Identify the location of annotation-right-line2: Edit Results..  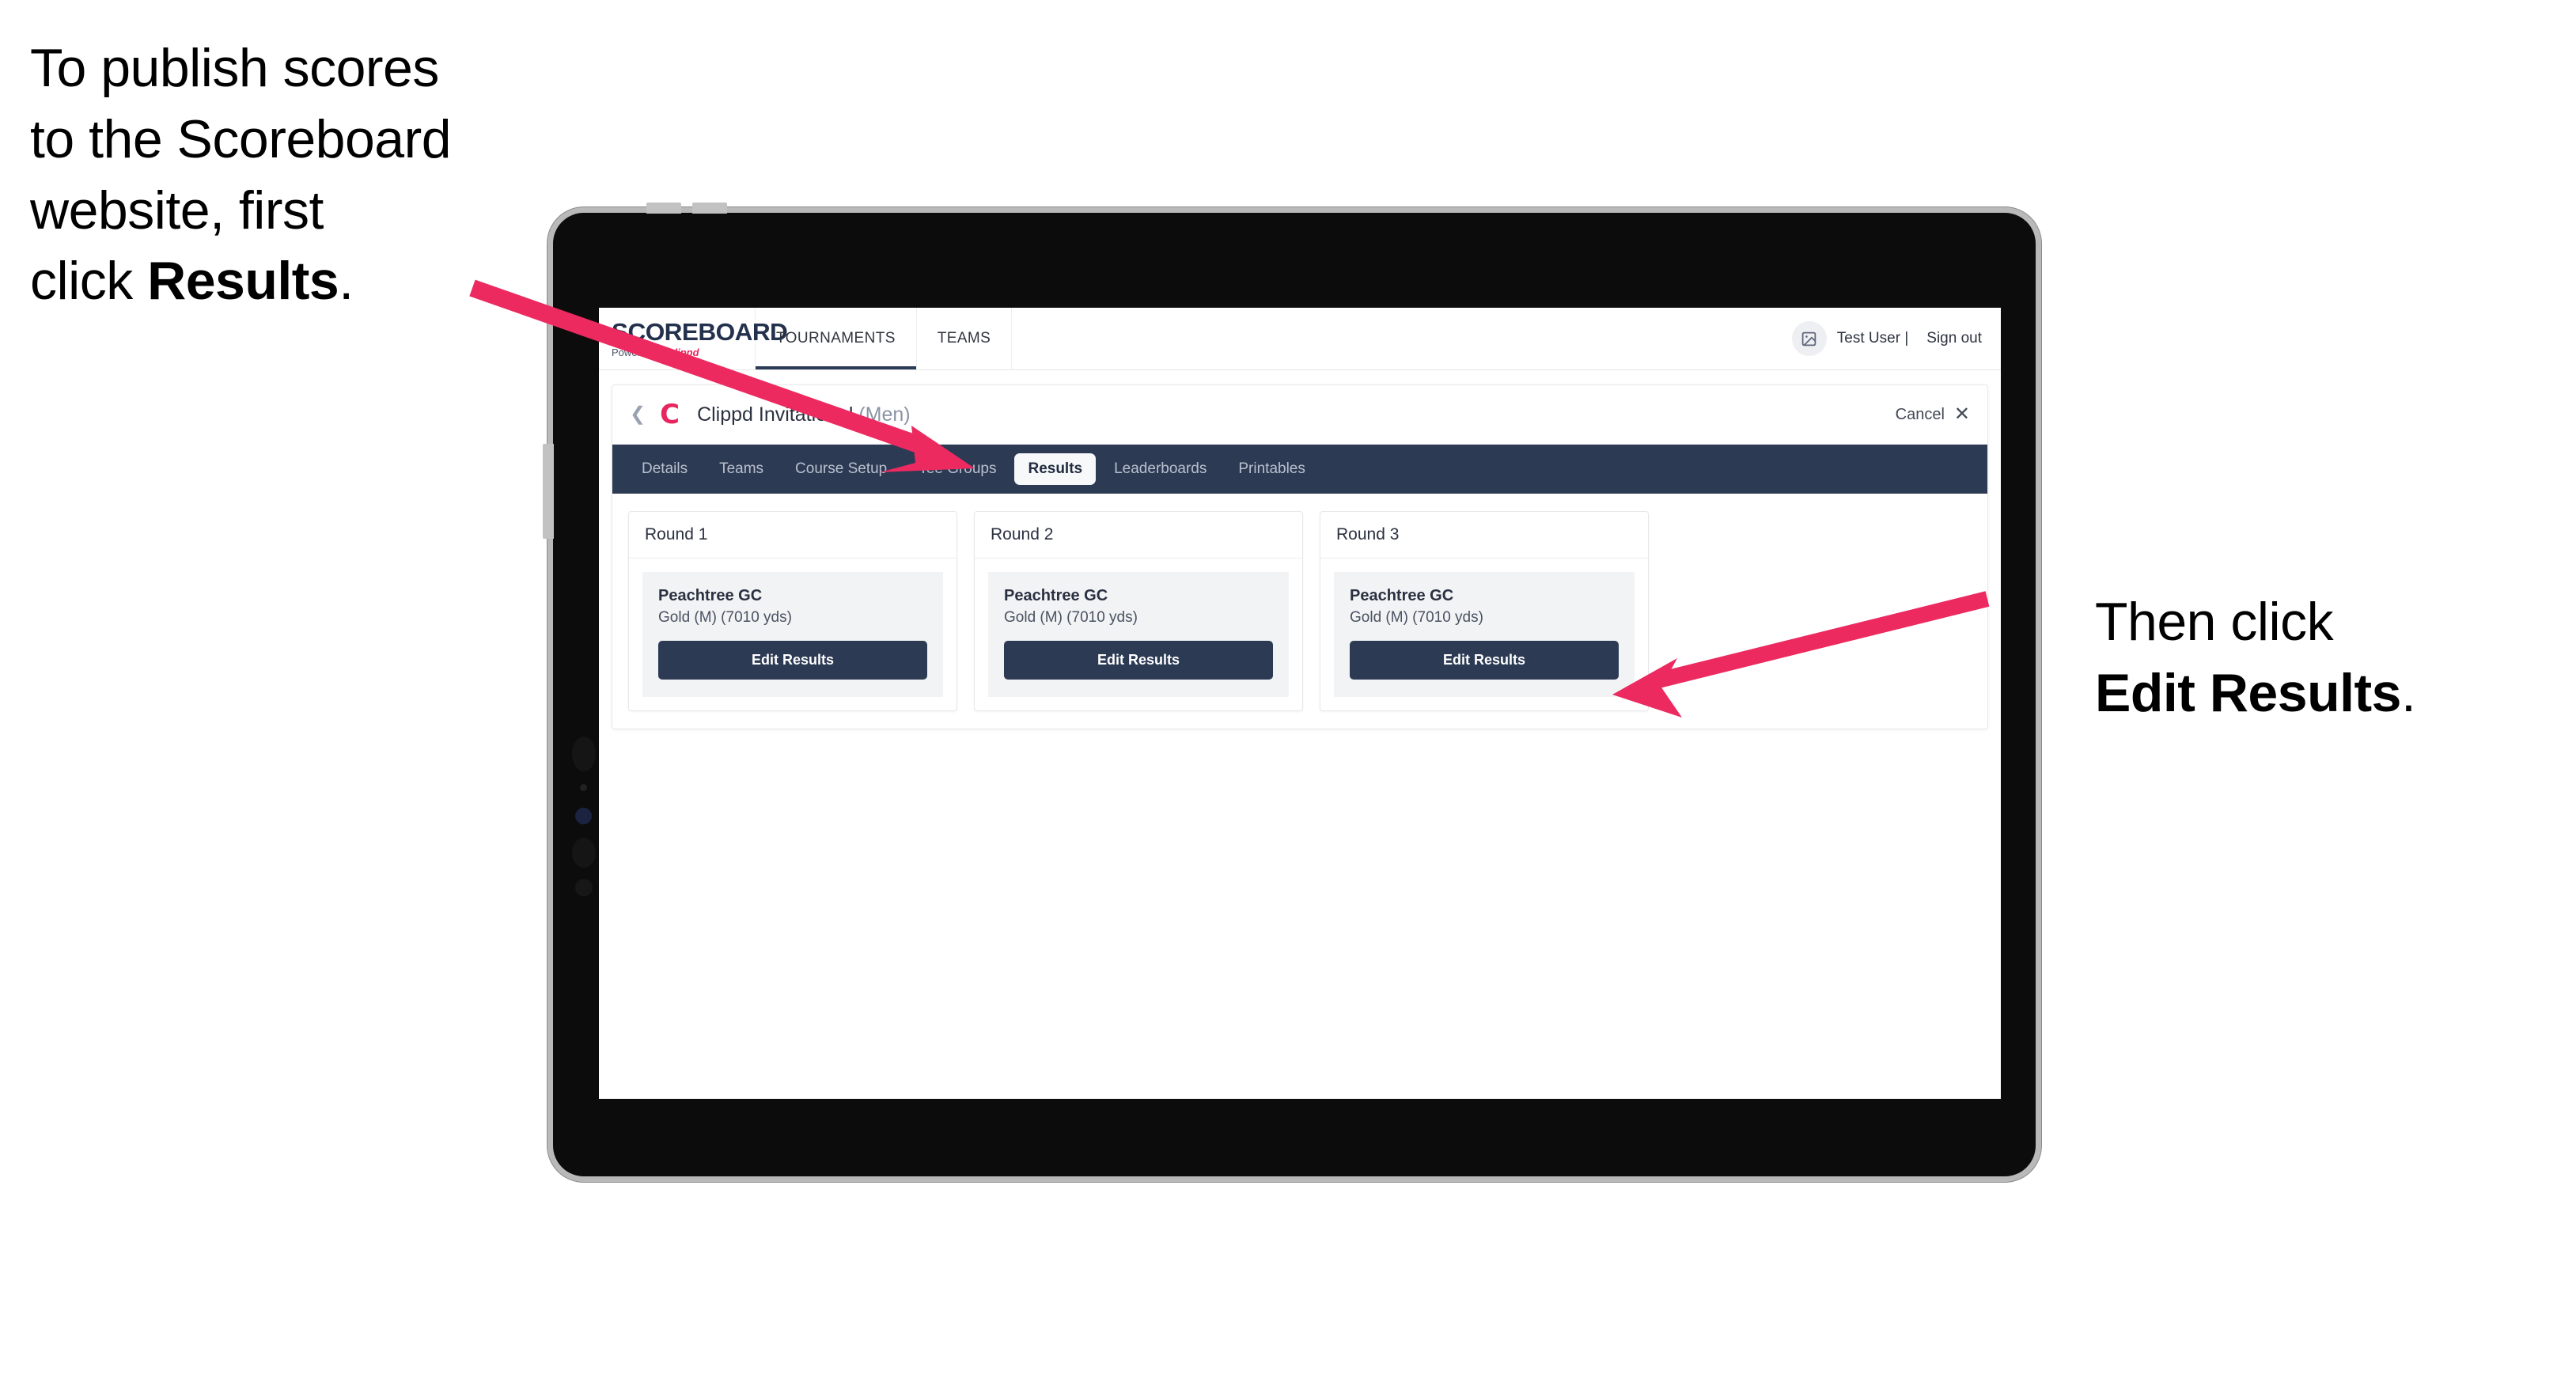
(2316, 694).